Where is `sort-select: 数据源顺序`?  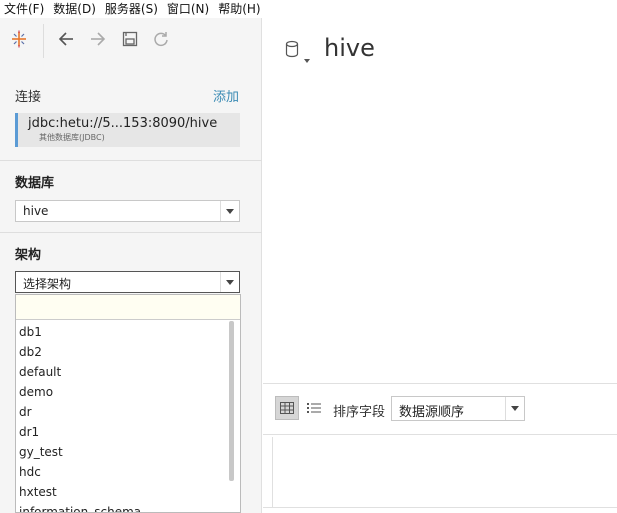 sort-select: 数据源顺序 is located at coordinates (458, 408).